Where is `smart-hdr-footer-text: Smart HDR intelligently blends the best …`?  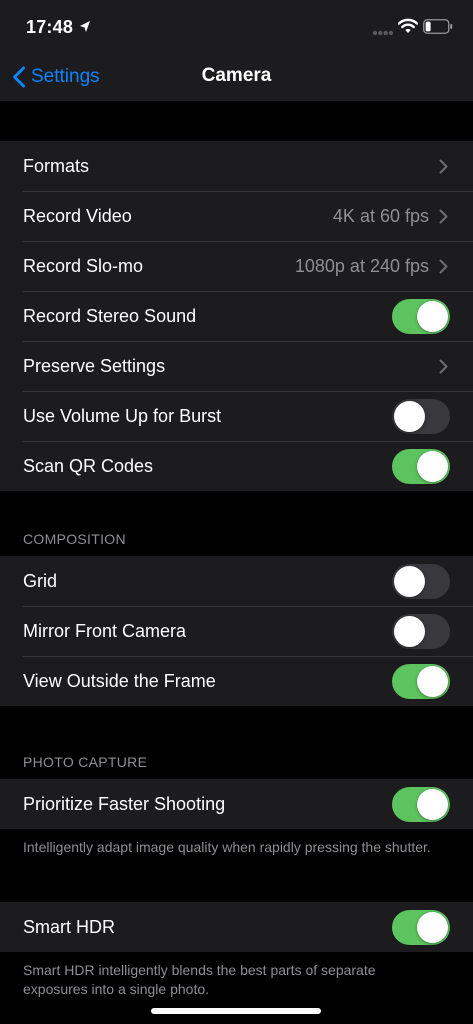 smart-hdr-footer-text: Smart HDR intelligently blends the best … is located at coordinates (199, 979).